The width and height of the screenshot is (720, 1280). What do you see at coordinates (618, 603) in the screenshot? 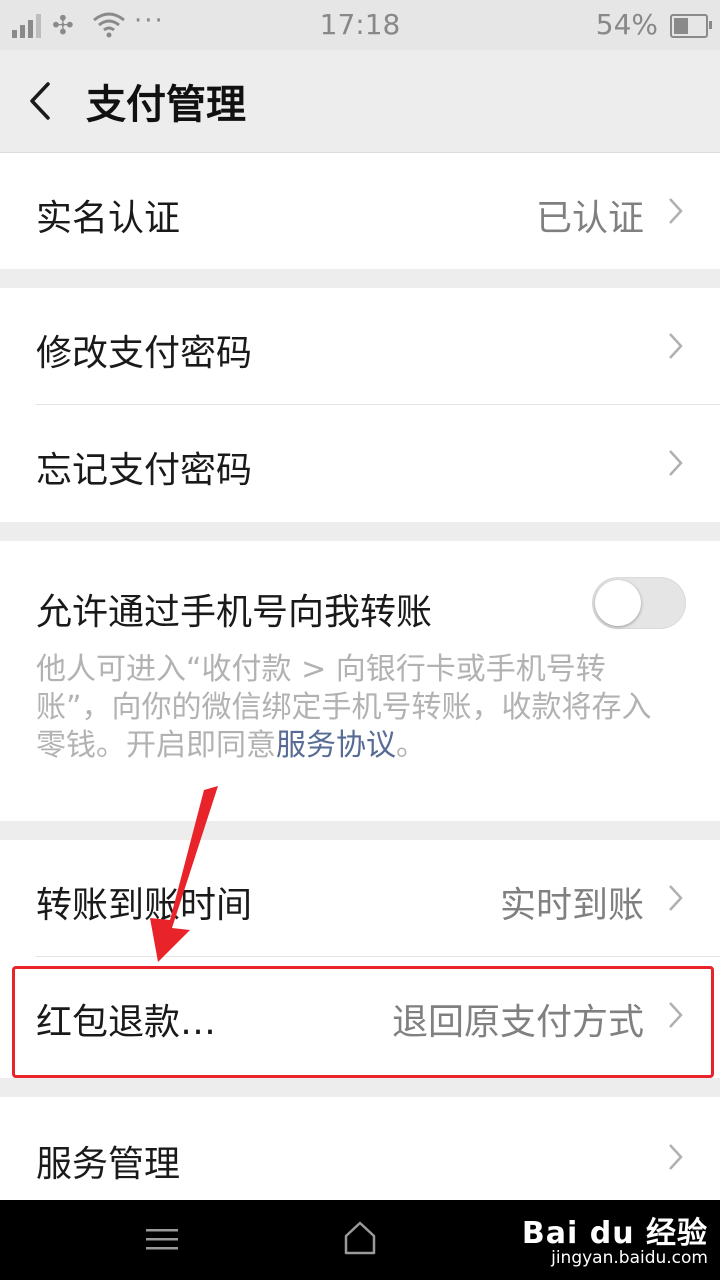
I see `toggle-knob` at bounding box center [618, 603].